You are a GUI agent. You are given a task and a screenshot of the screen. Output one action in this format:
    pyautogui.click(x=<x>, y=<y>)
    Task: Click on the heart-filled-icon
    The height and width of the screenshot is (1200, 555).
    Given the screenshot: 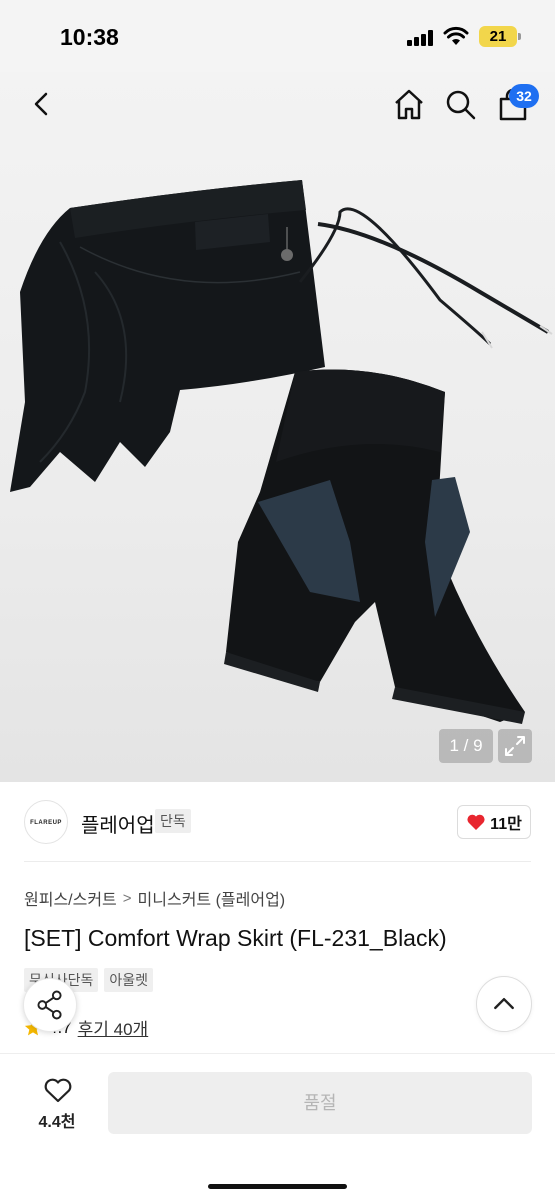 What is the action you would take?
    pyautogui.click(x=476, y=822)
    